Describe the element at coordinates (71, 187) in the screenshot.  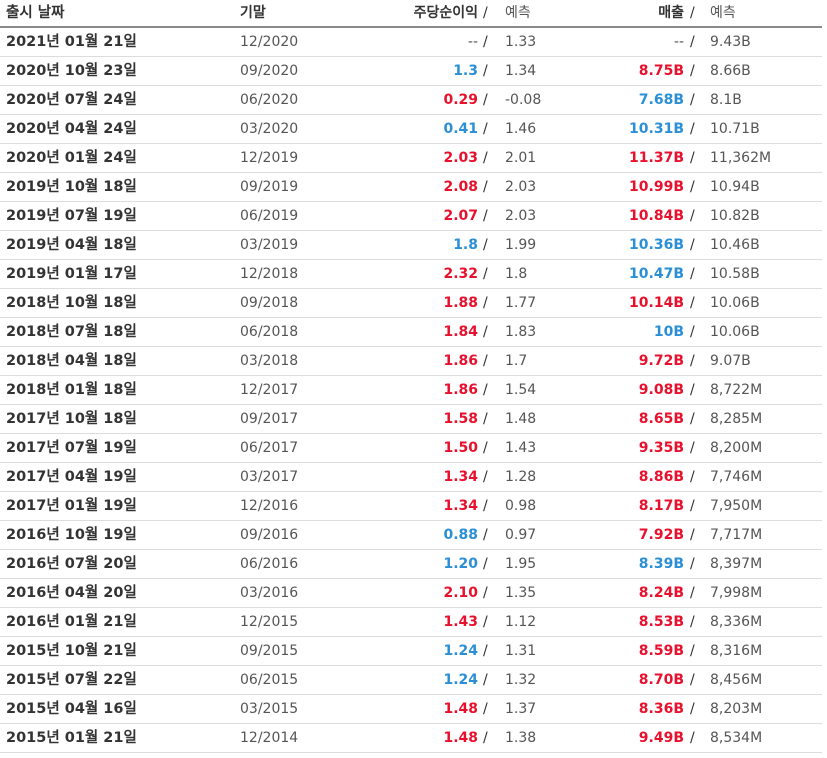
I see `release-date: 2019년 10월 18일` at that location.